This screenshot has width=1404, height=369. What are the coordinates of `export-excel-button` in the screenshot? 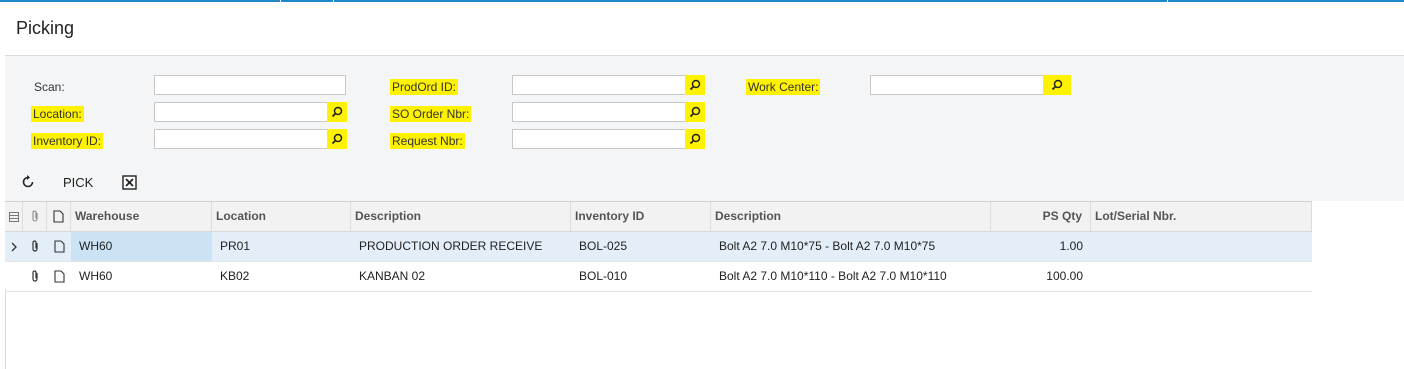 It's located at (130, 183).